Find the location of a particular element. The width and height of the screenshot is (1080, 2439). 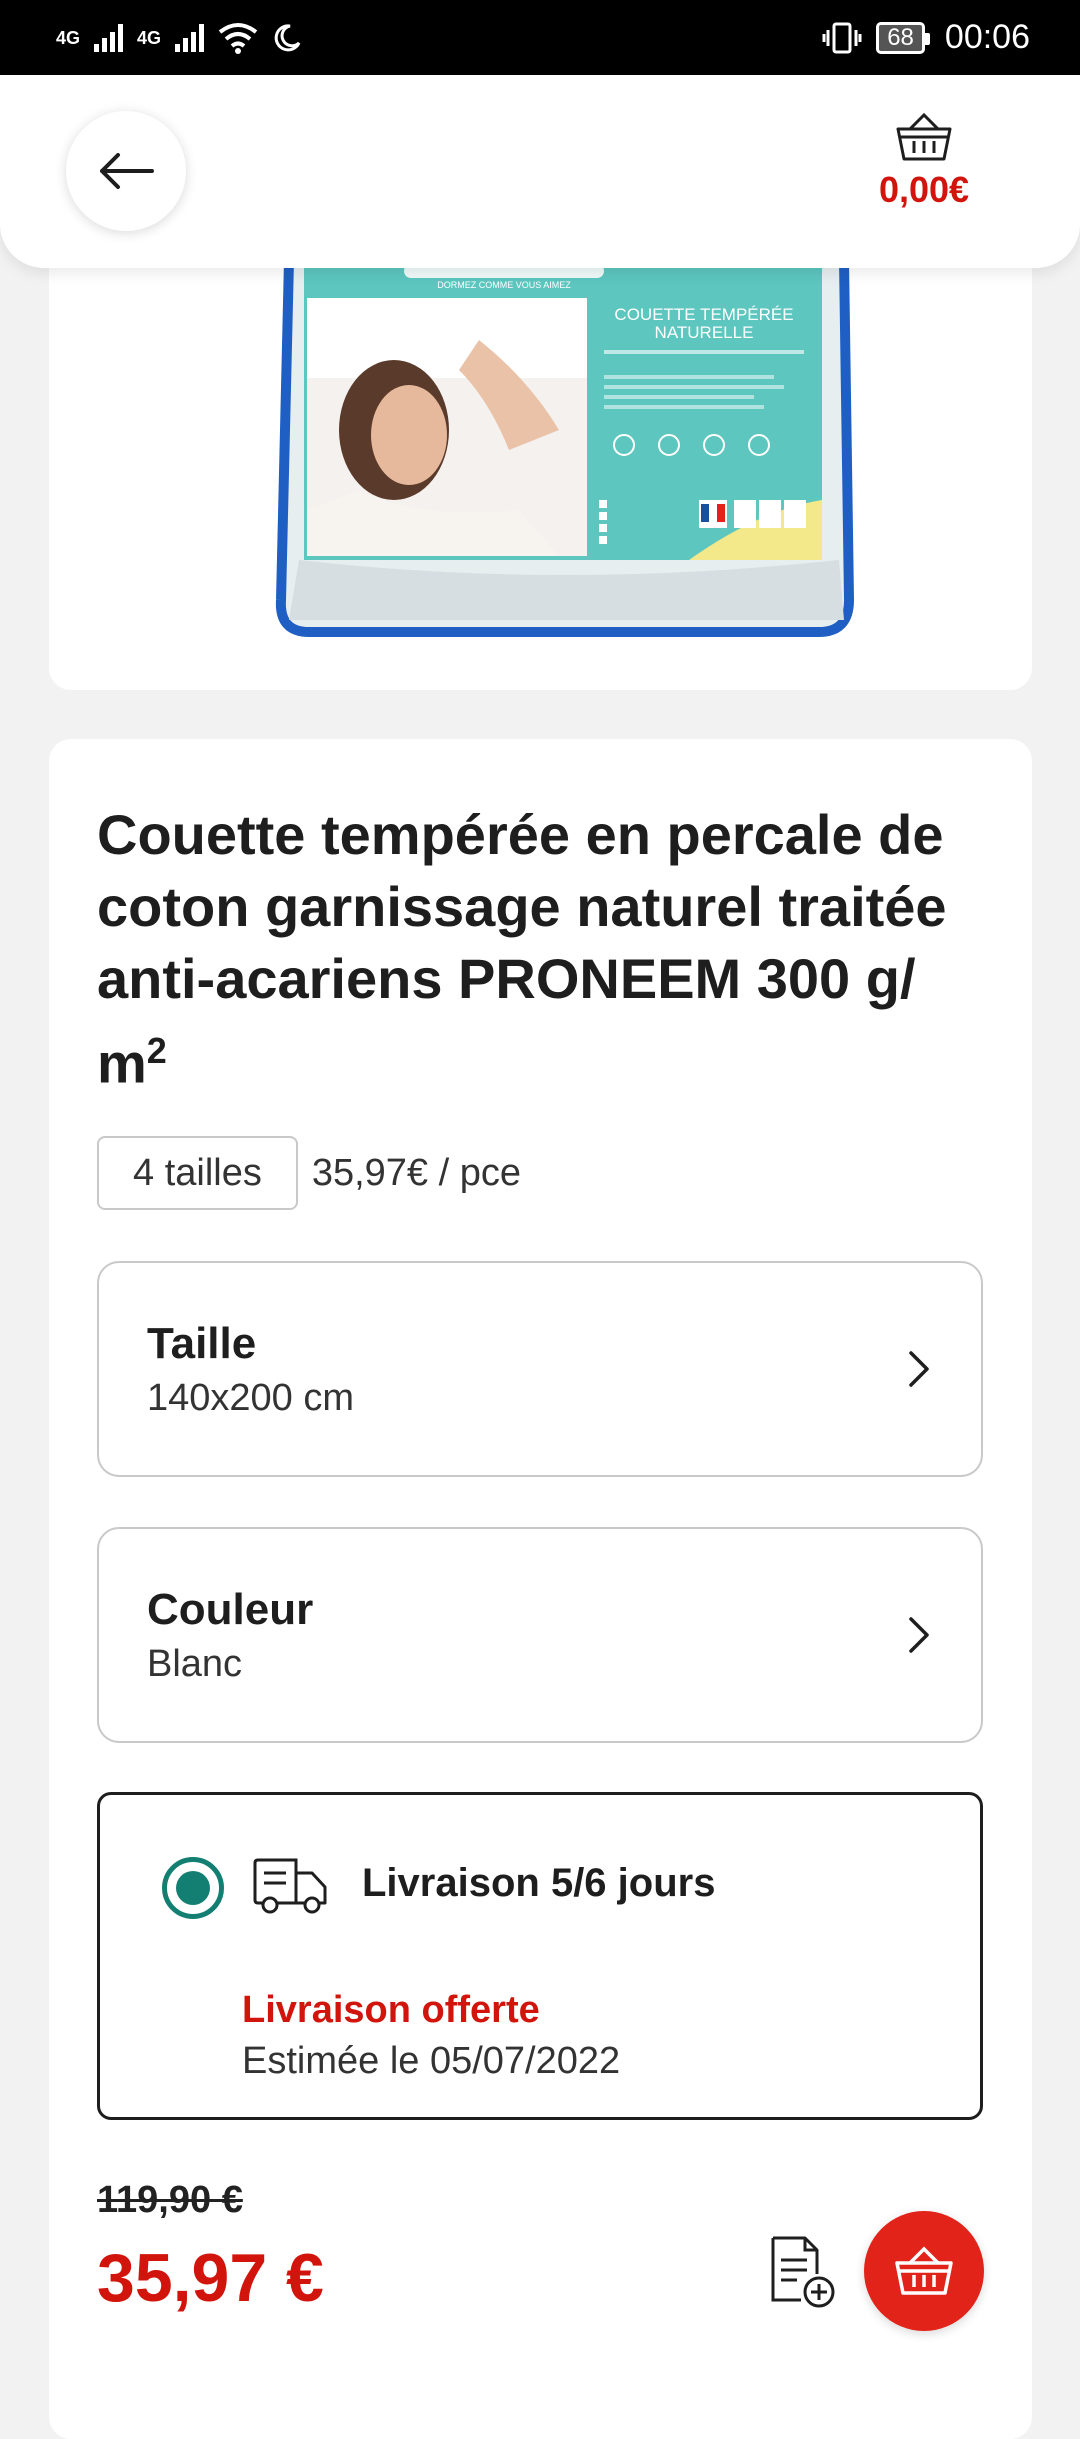

status-left: 4G 4G is located at coordinates (179, 38).